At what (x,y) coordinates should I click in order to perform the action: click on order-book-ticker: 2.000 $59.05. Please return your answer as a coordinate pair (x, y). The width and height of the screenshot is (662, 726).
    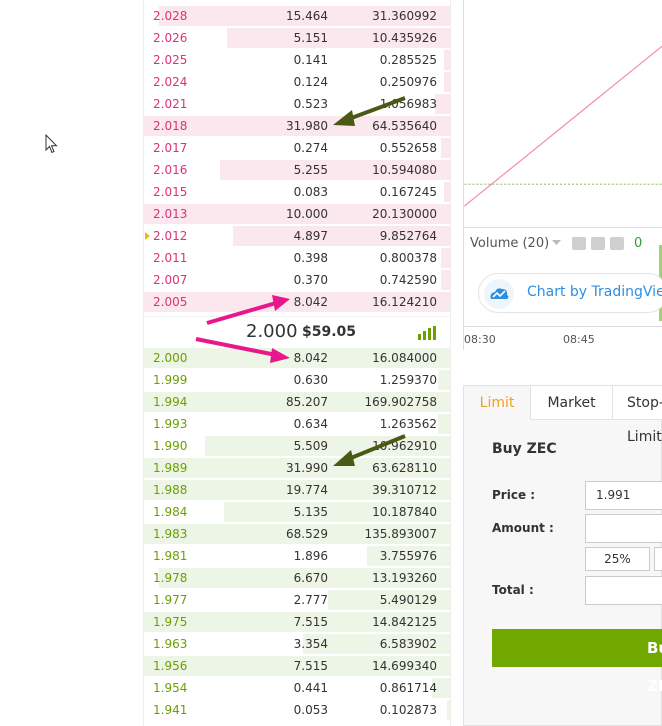
    Looking at the image, I should click on (297, 332).